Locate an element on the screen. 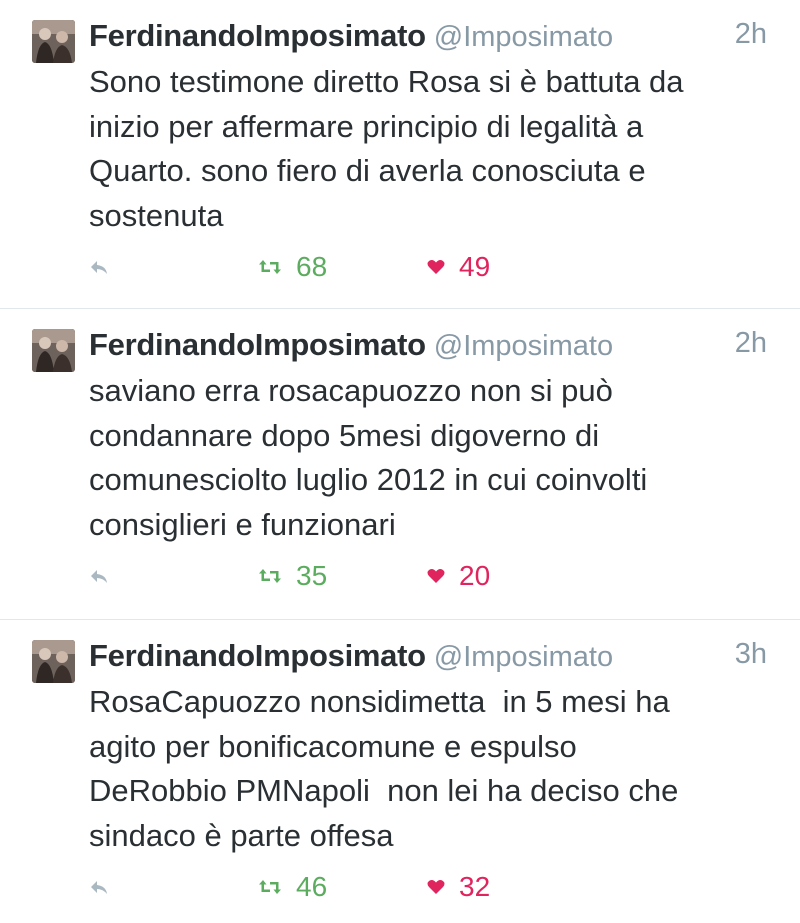 This screenshot has height=923, width=800. like-count: 49 is located at coordinates (475, 266).